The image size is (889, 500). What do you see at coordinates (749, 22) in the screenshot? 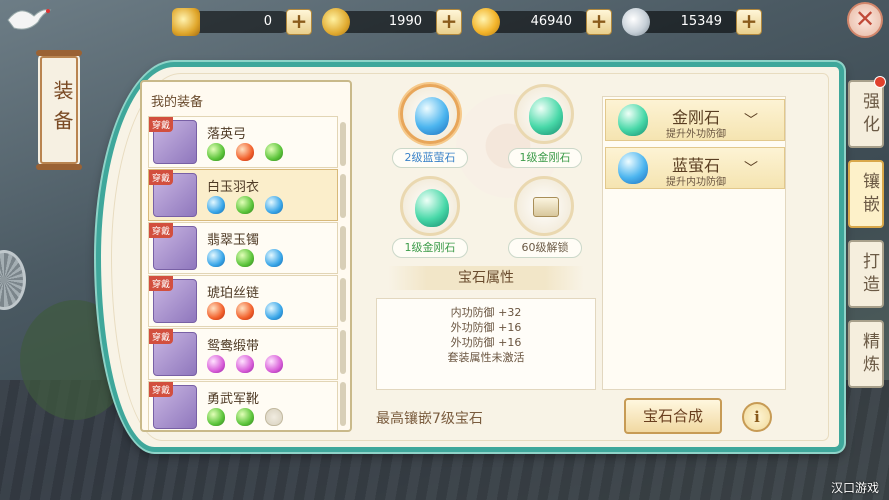
I see `add-silver-button: +` at bounding box center [749, 22].